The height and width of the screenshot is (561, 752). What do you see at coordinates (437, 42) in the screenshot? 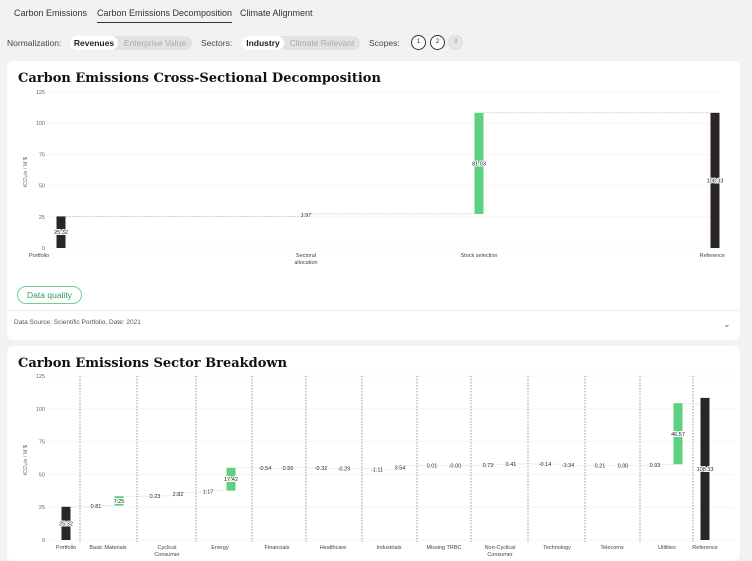
I see `scope-2-toggle: 2` at bounding box center [437, 42].